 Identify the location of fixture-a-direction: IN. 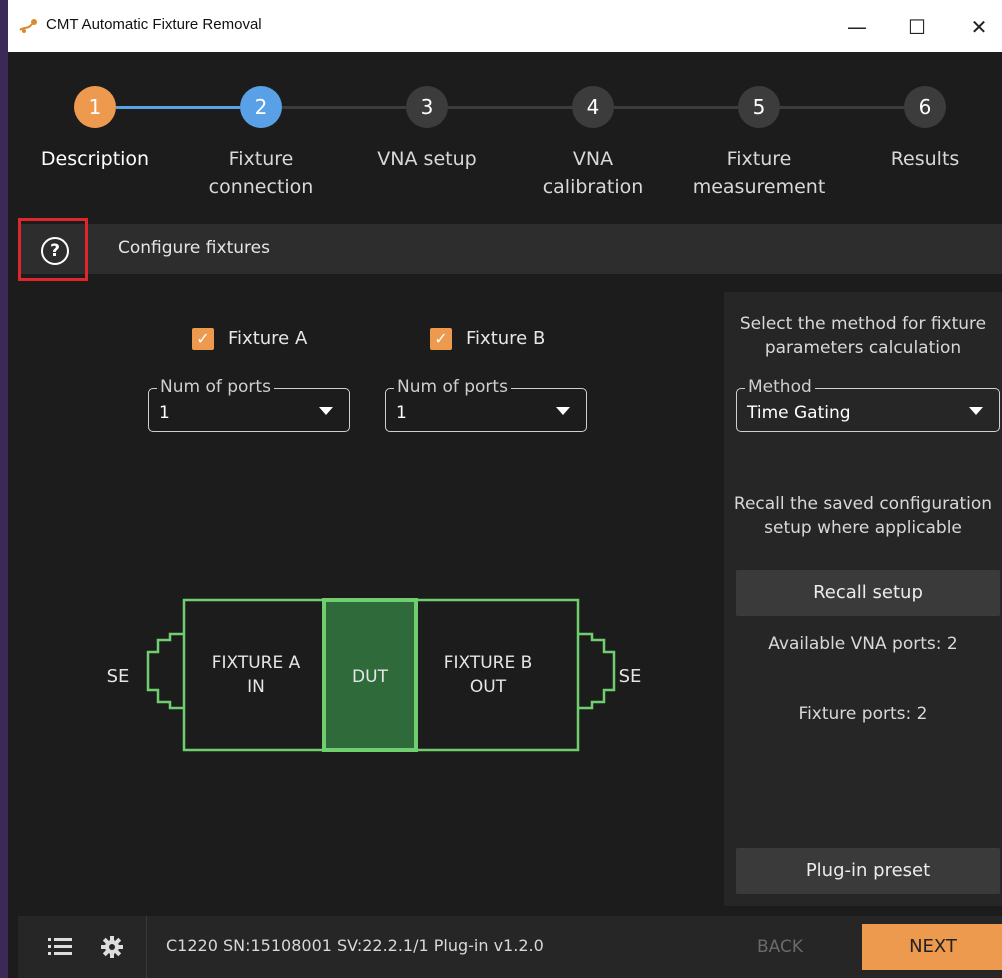
(256, 687).